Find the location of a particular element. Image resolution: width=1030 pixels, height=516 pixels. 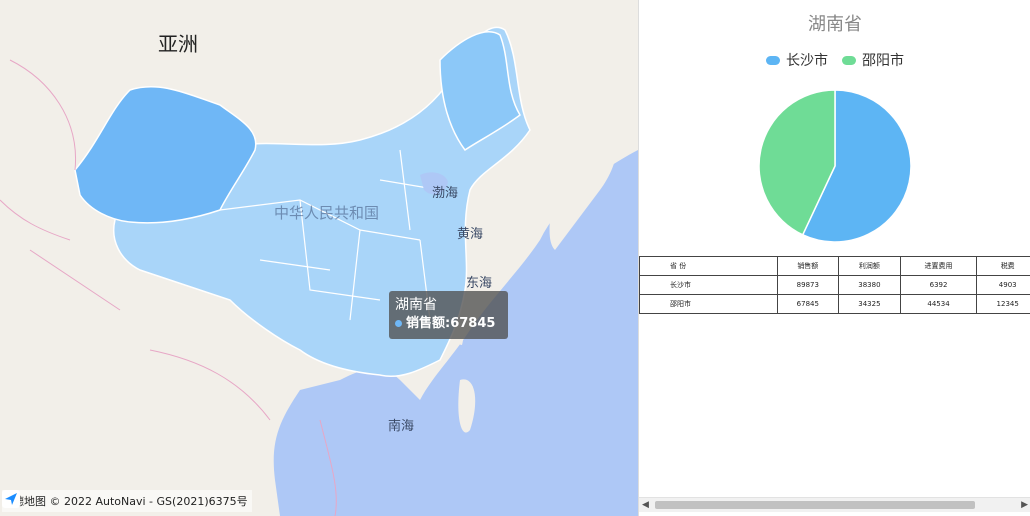

pie-chart is located at coordinates (834, 165).